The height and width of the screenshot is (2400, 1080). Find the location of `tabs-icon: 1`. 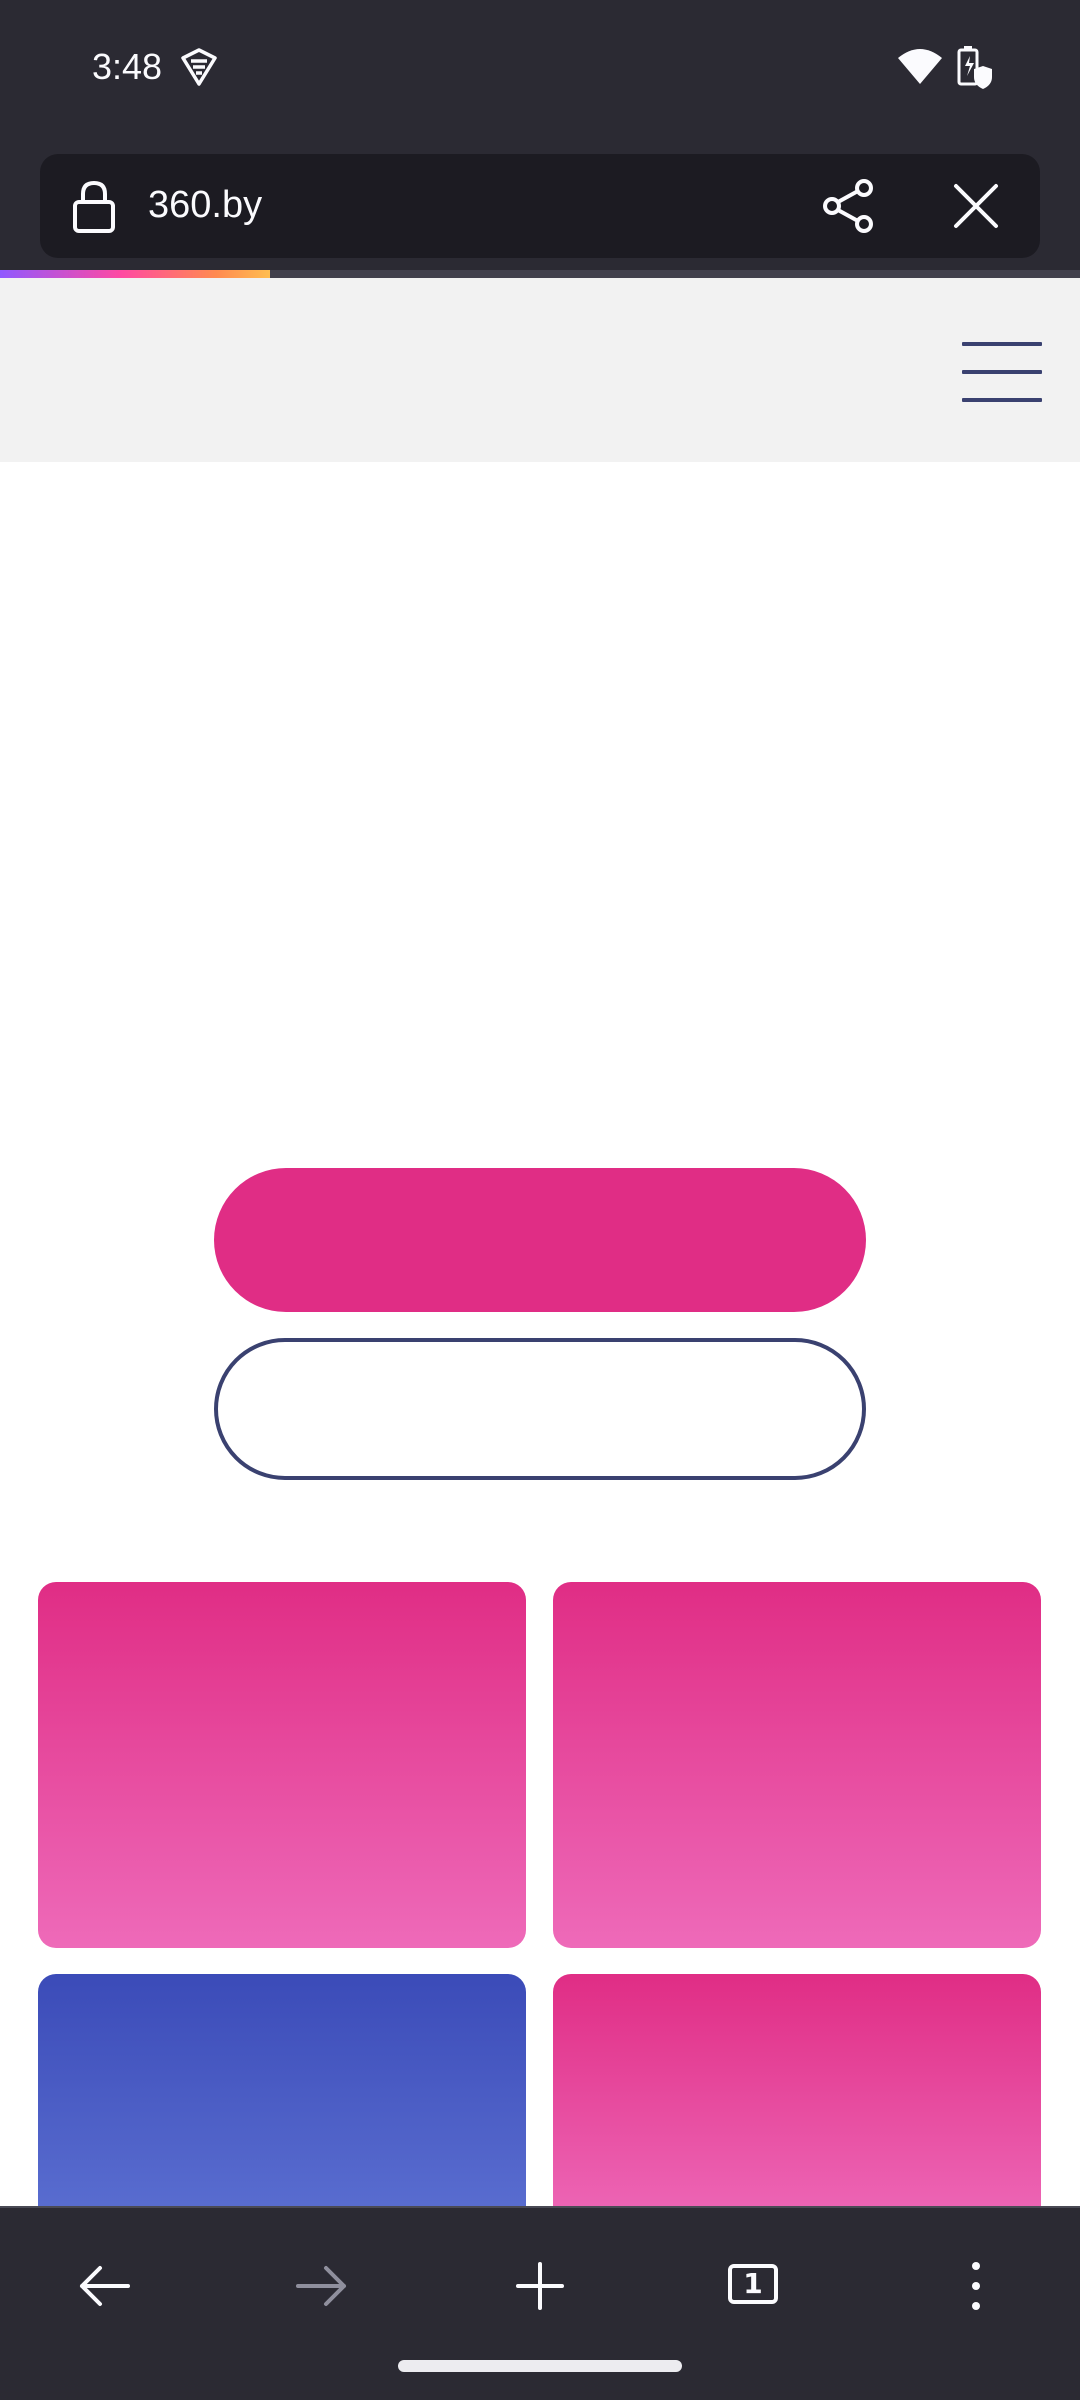

tabs-icon: 1 is located at coordinates (753, 2284).